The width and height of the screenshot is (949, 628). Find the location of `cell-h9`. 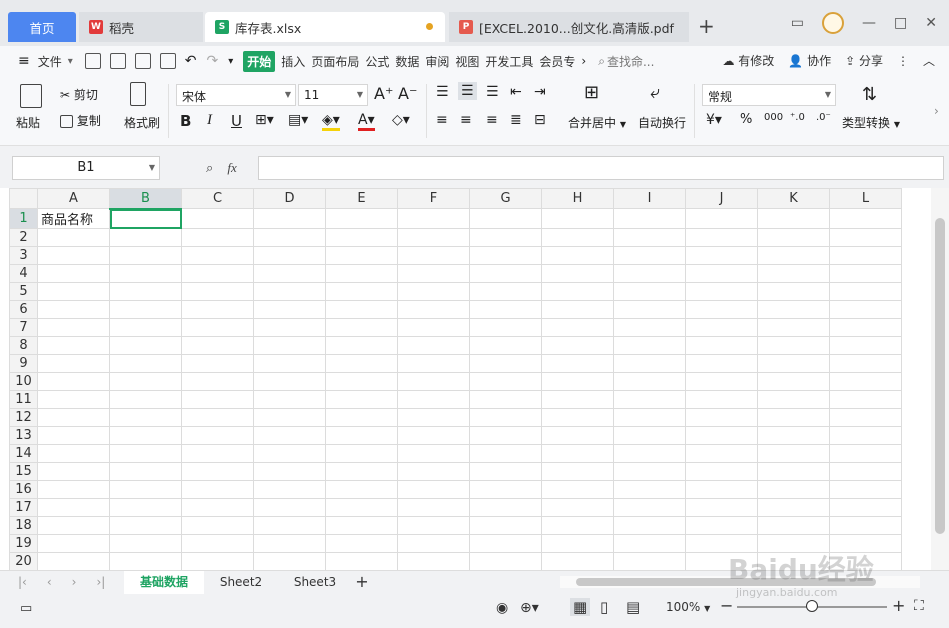

cell-h9 is located at coordinates (577, 363).